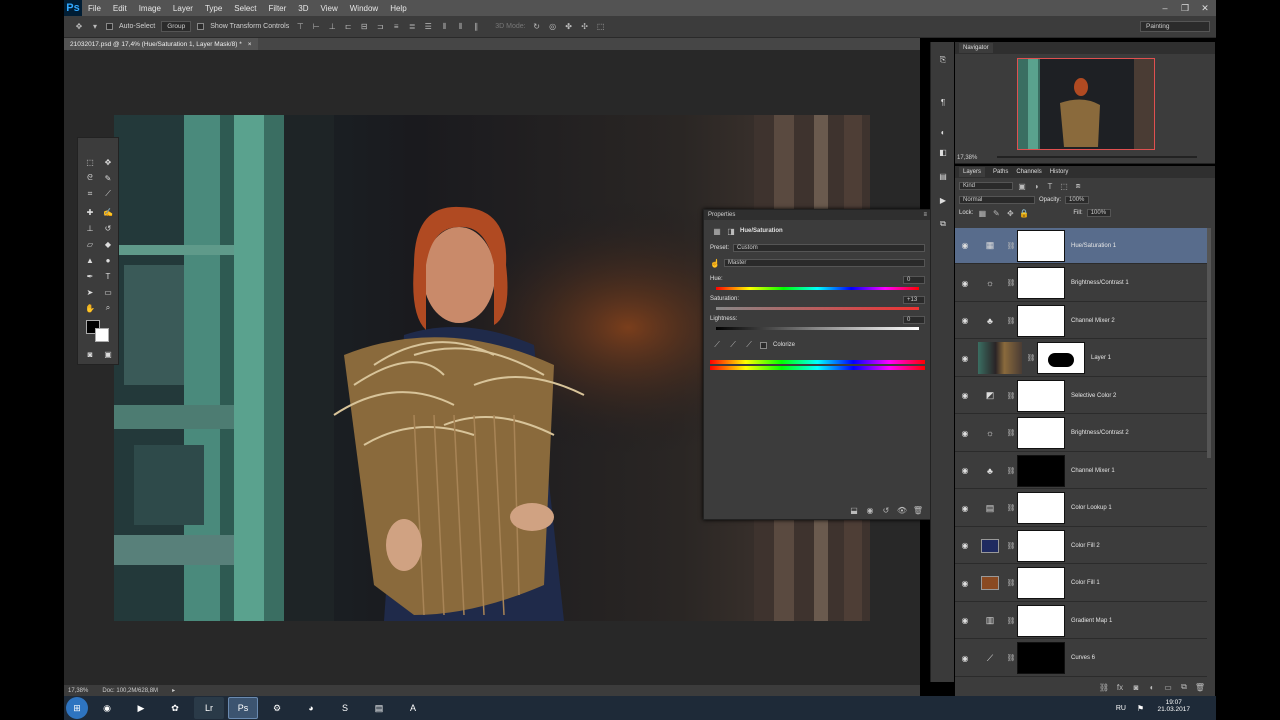 This screenshot has height=720, width=1280. Describe the element at coordinates (1097, 157) in the screenshot. I see `navigator-zoom-slider` at that location.